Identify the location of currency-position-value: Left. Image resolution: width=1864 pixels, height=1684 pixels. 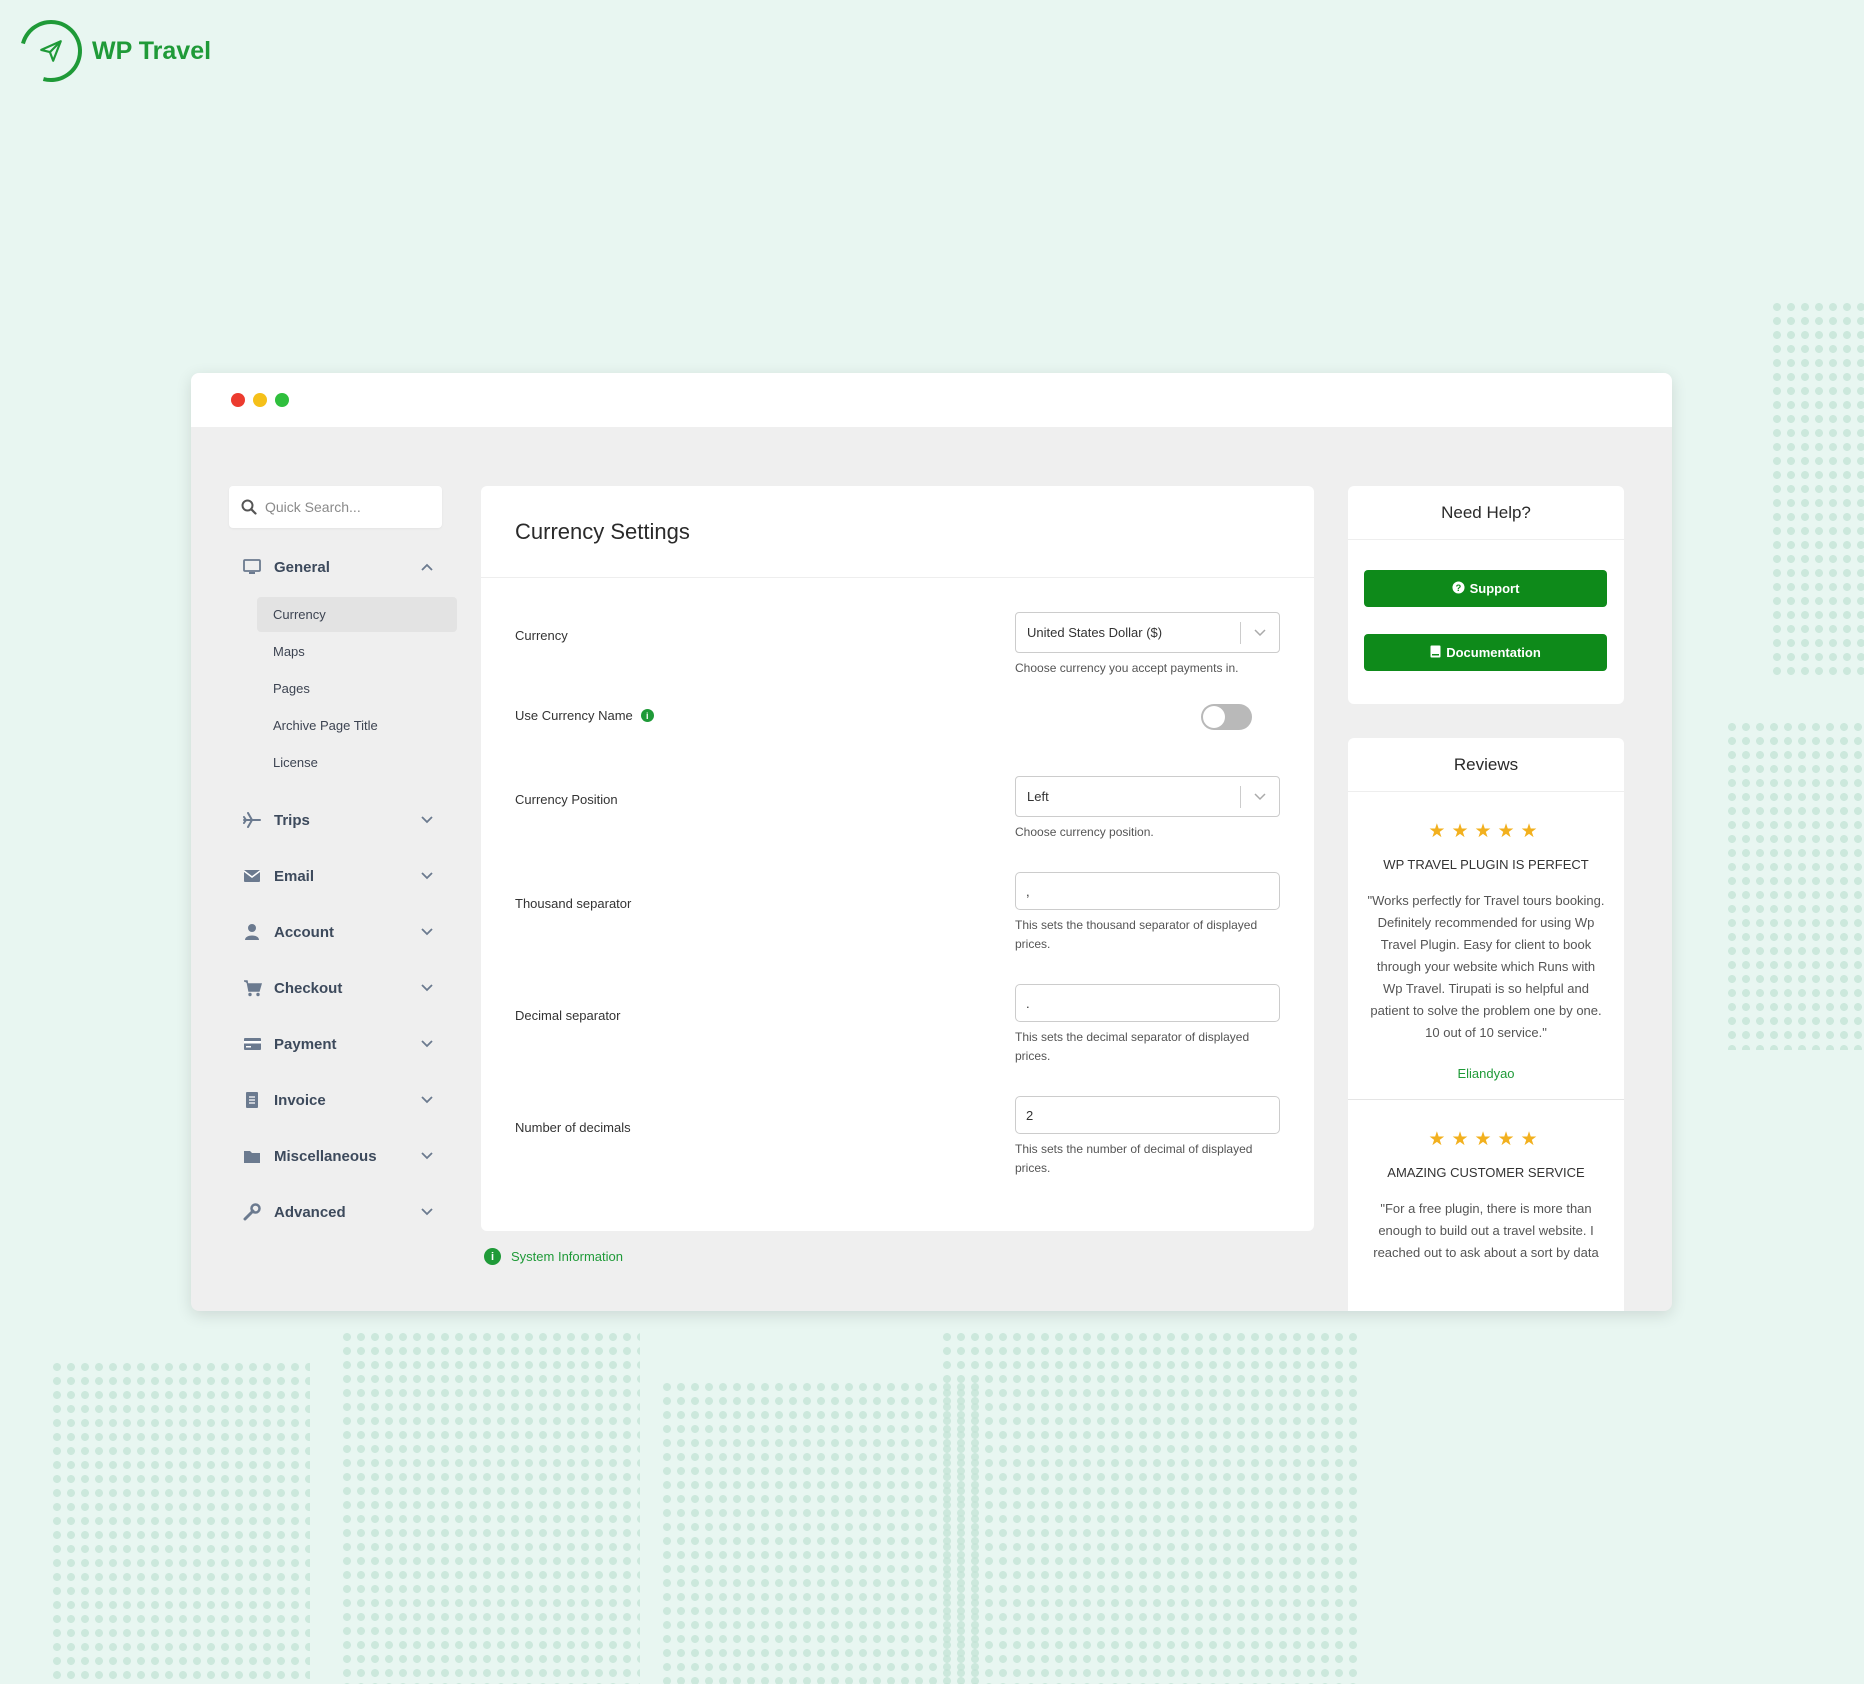
(1038, 796).